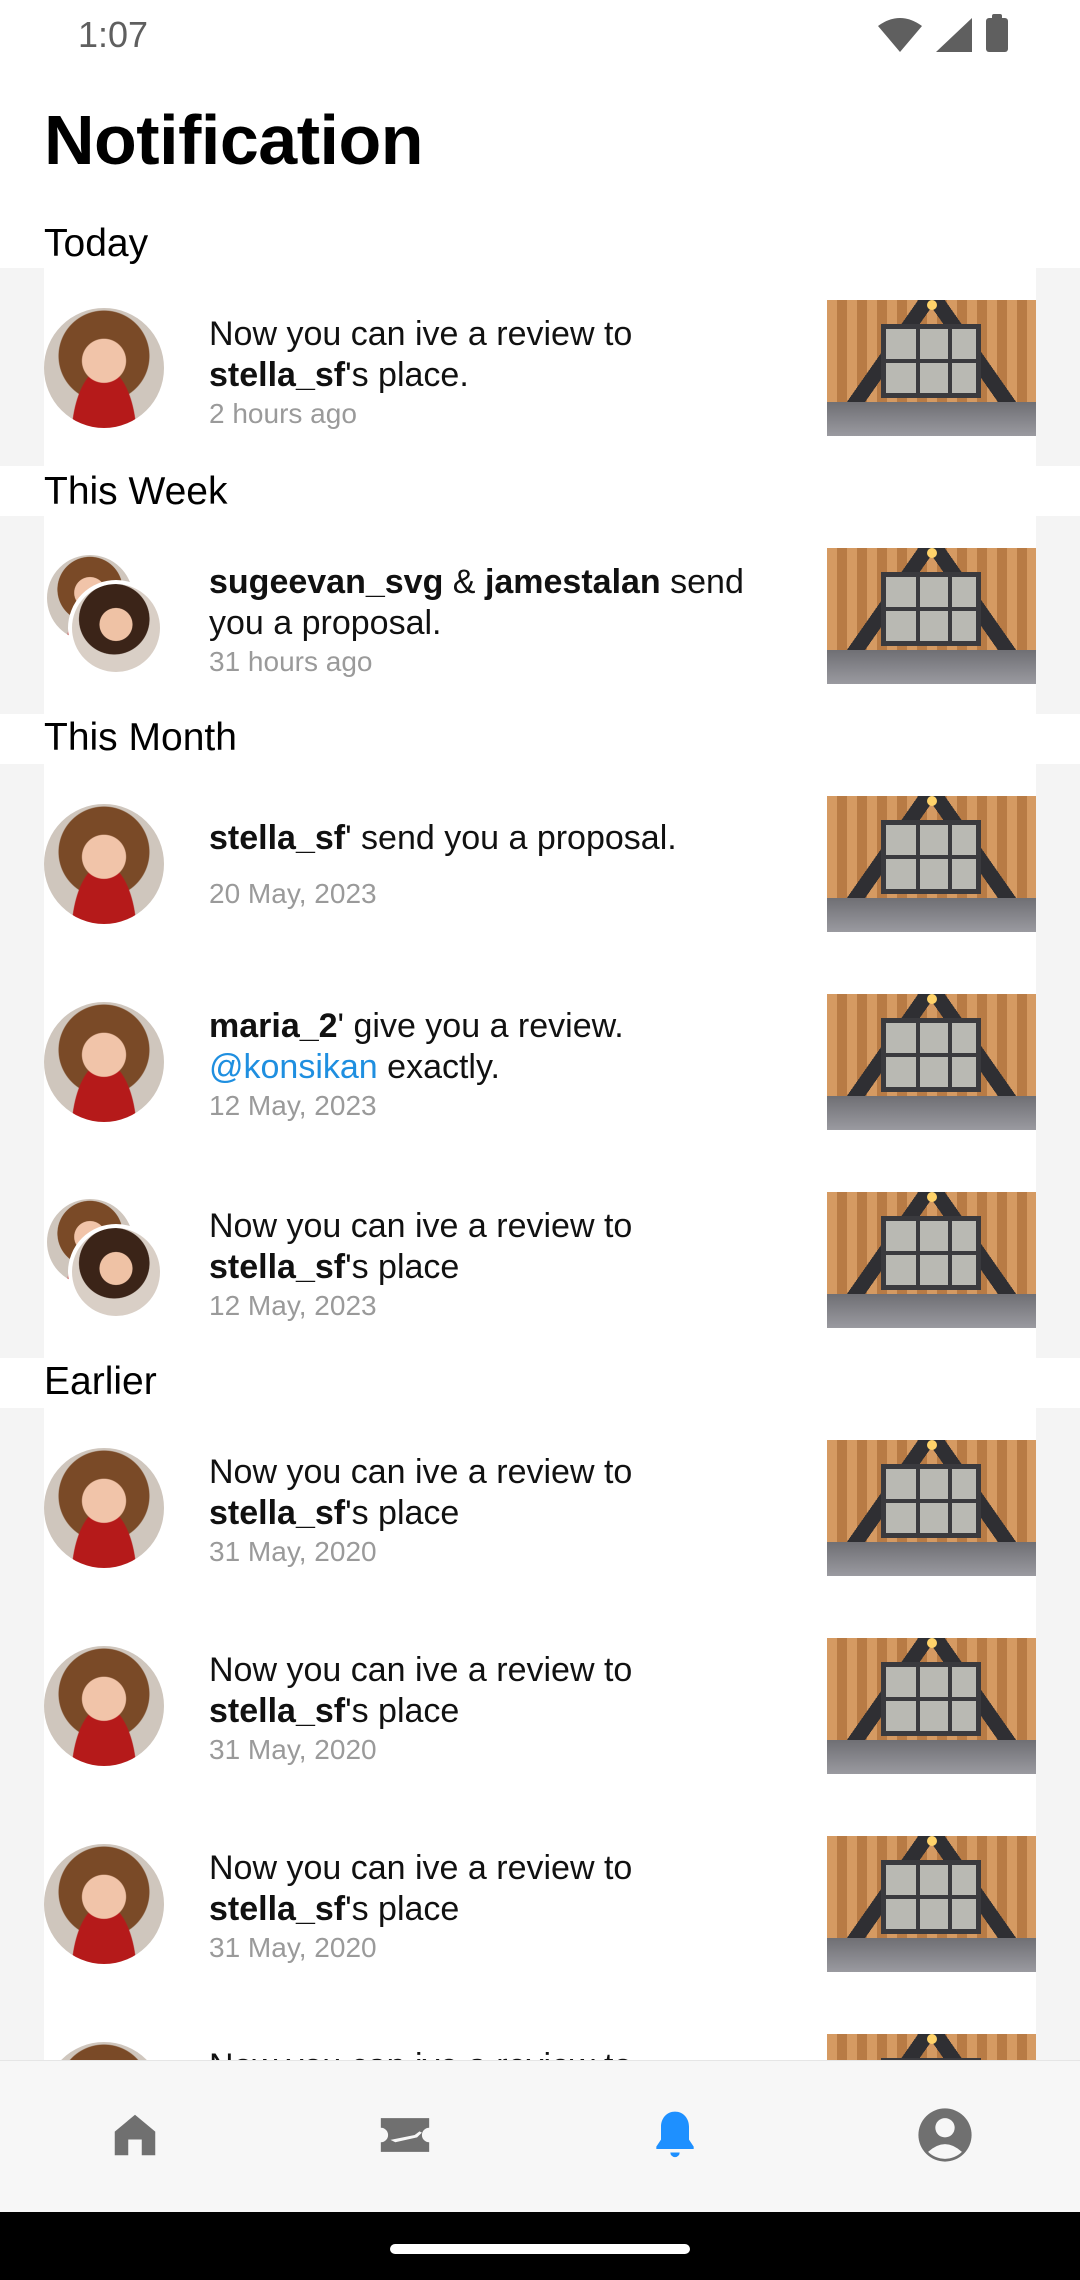  What do you see at coordinates (954, 35) in the screenshot?
I see `signal-icon` at bounding box center [954, 35].